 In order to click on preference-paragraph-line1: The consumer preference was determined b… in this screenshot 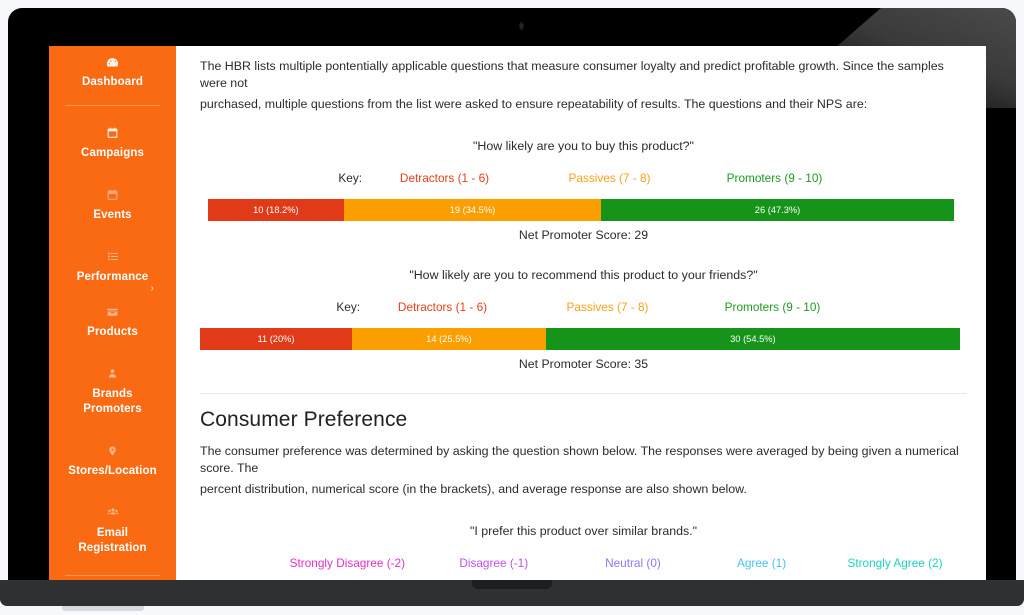, I will do `click(579, 459)`.